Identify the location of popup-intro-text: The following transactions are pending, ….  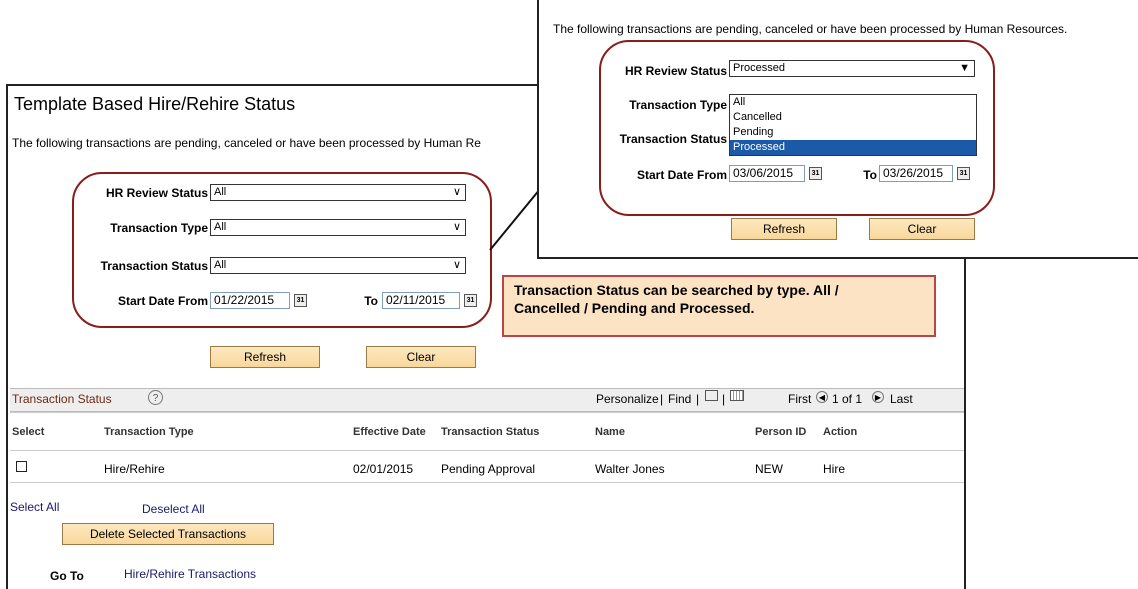
(810, 29).